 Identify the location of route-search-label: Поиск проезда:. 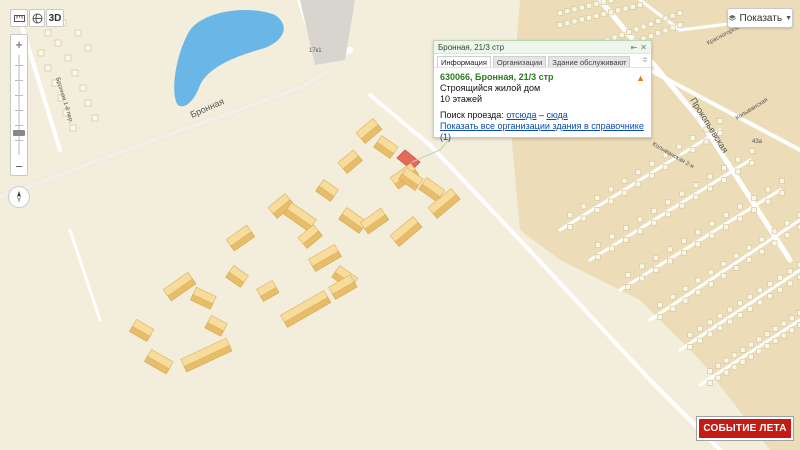
(472, 115).